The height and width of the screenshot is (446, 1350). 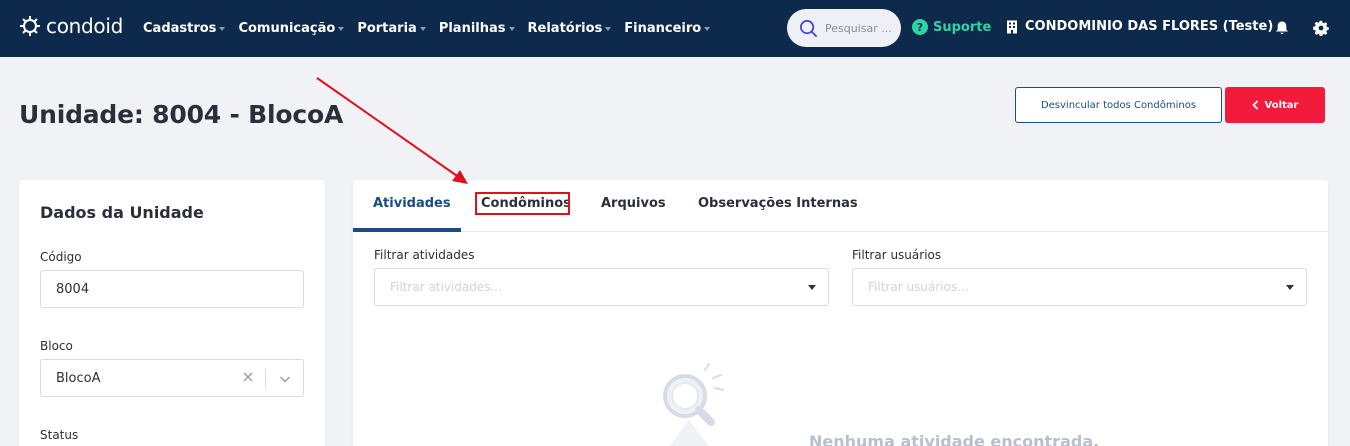 I want to click on unlink-all-residents-button: Desvincular todos Condôminos, so click(x=1118, y=105).